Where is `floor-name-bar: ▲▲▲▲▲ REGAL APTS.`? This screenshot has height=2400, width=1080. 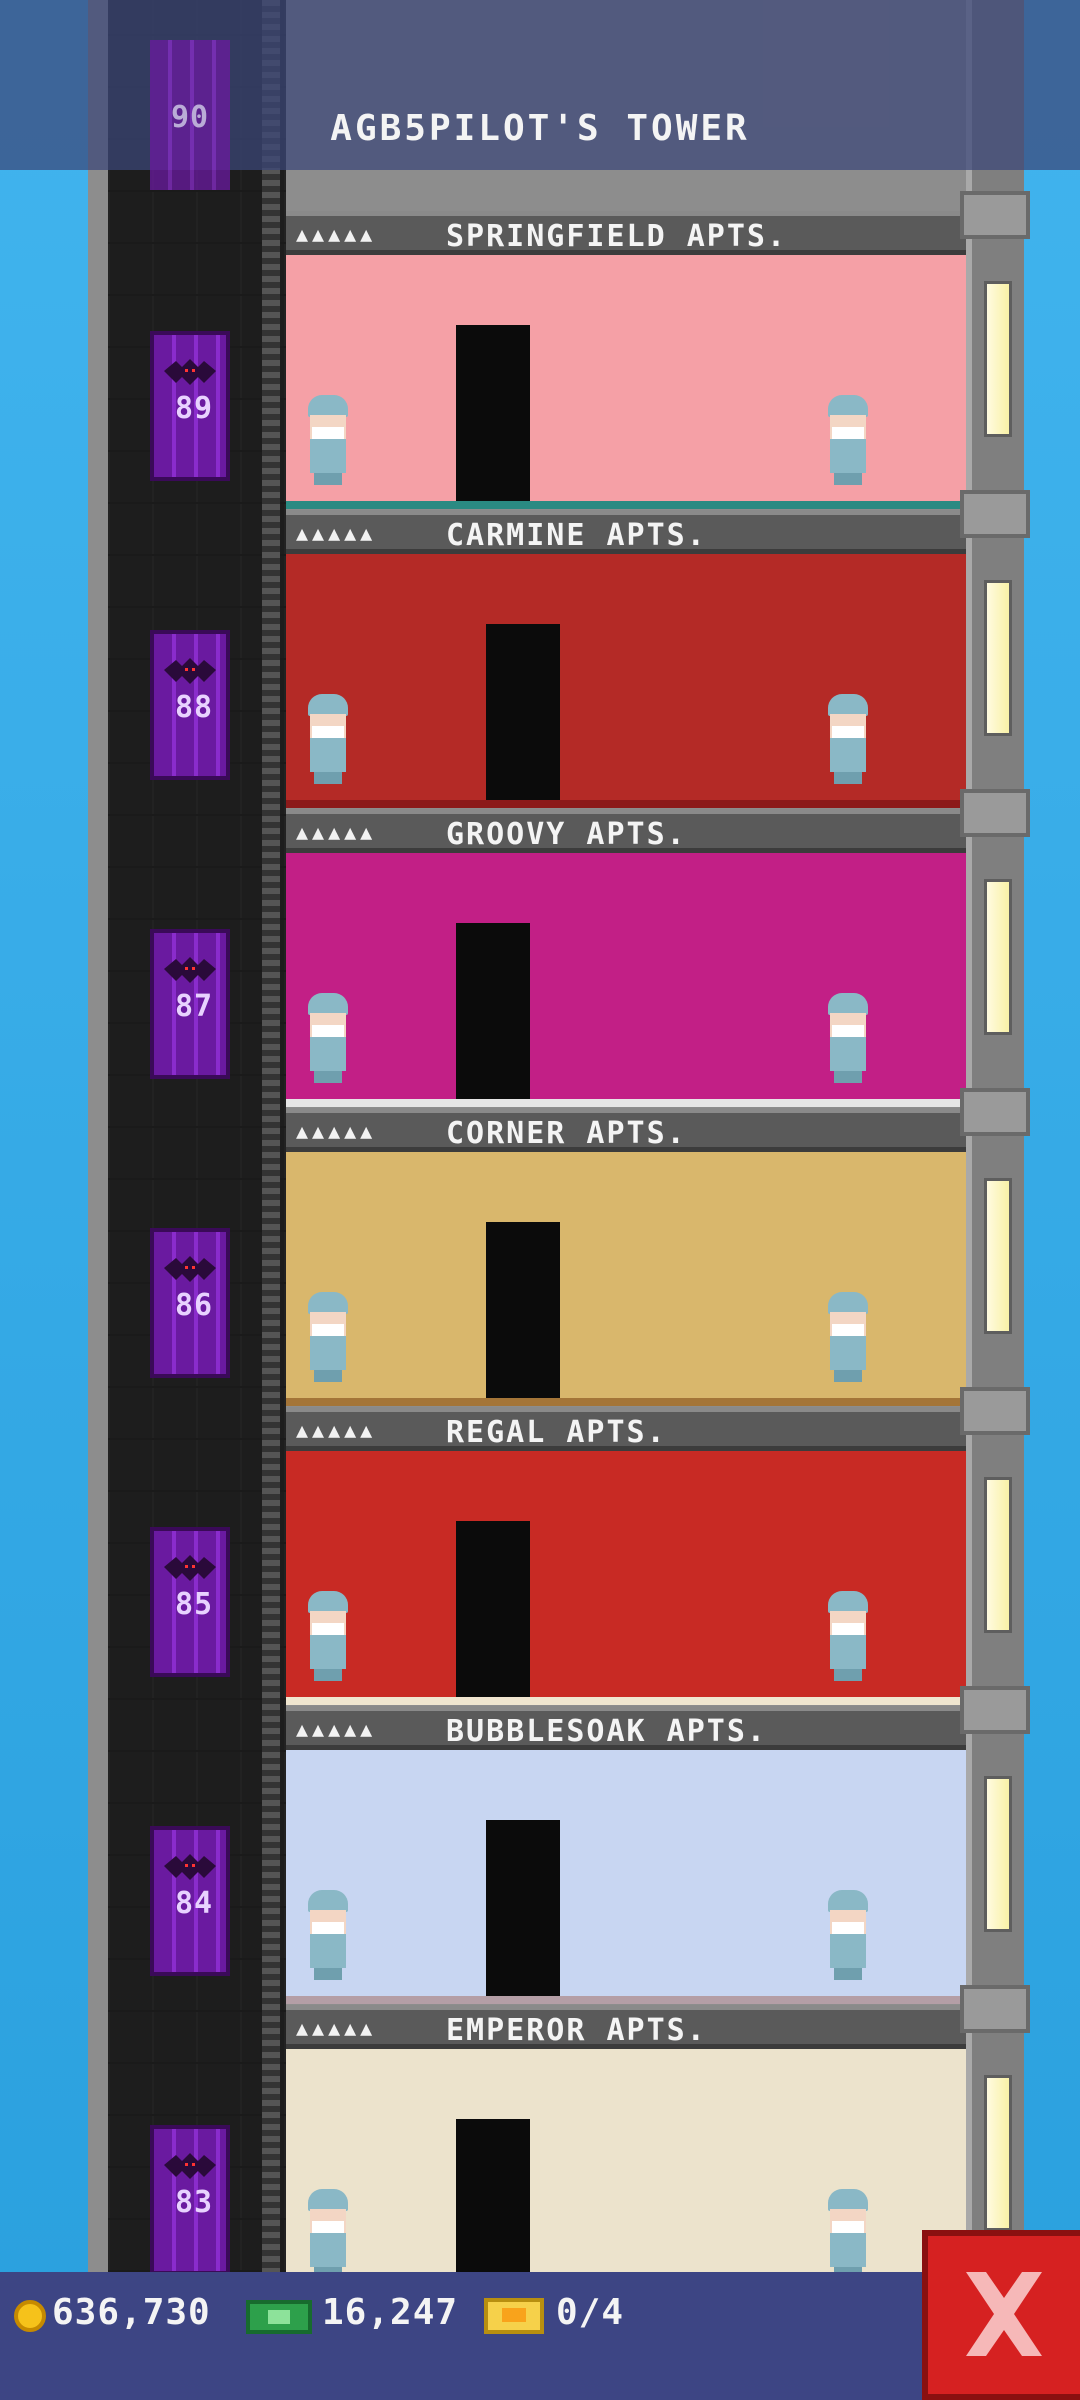
floor-name-bar: ▲▲▲▲▲ REGAL APTS. is located at coordinates (626, 1429).